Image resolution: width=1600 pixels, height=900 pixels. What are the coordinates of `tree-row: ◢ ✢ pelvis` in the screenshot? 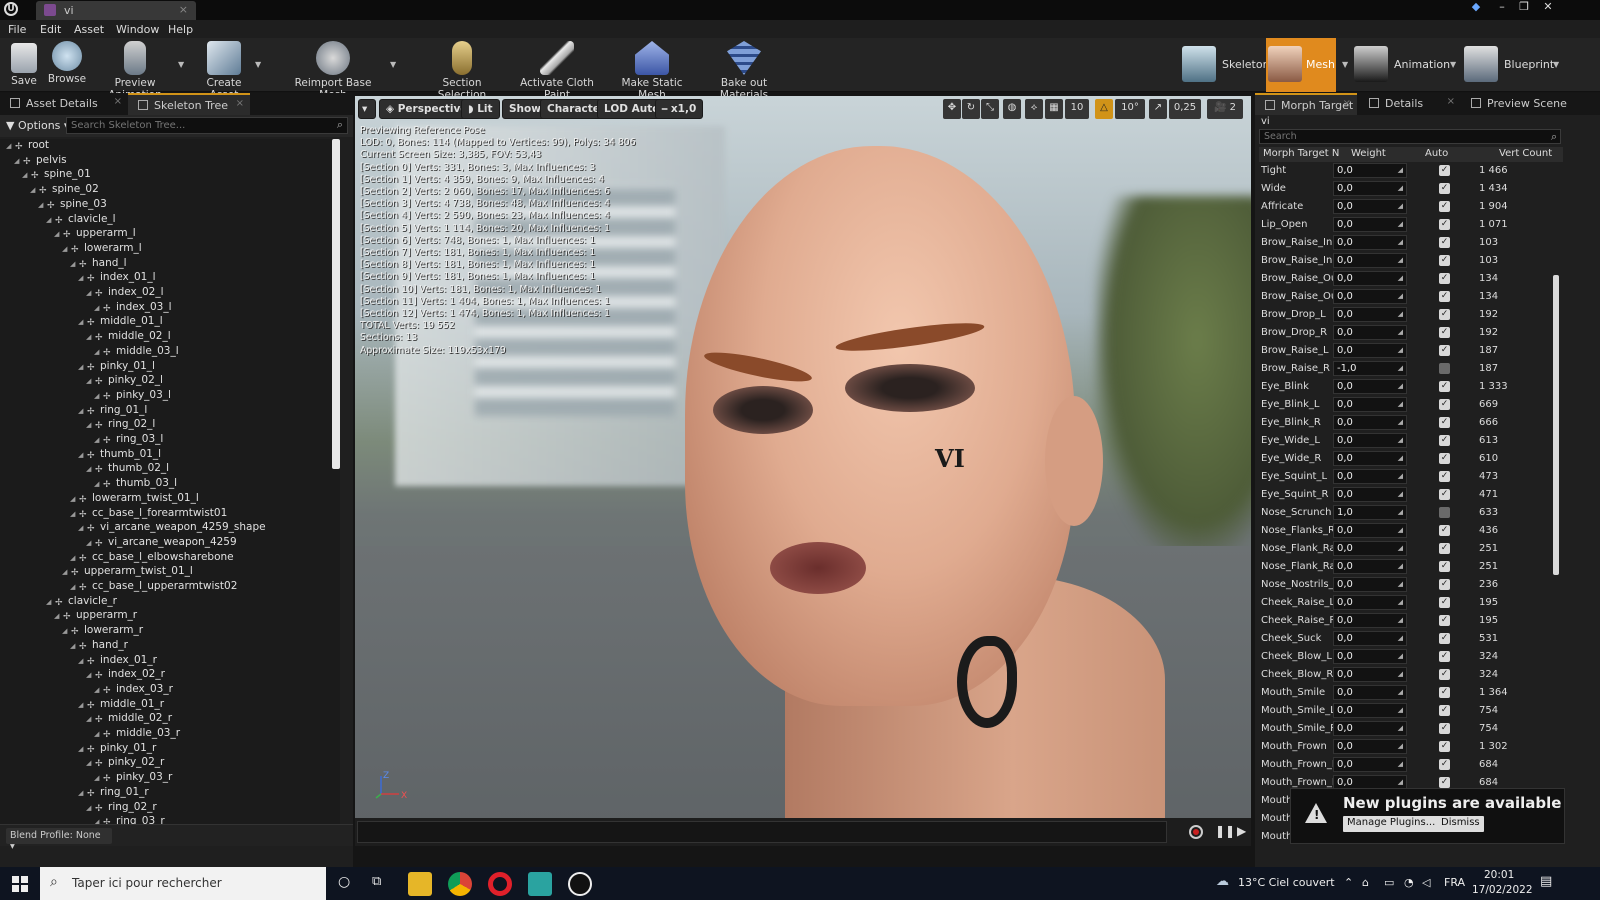 It's located at (40, 161).